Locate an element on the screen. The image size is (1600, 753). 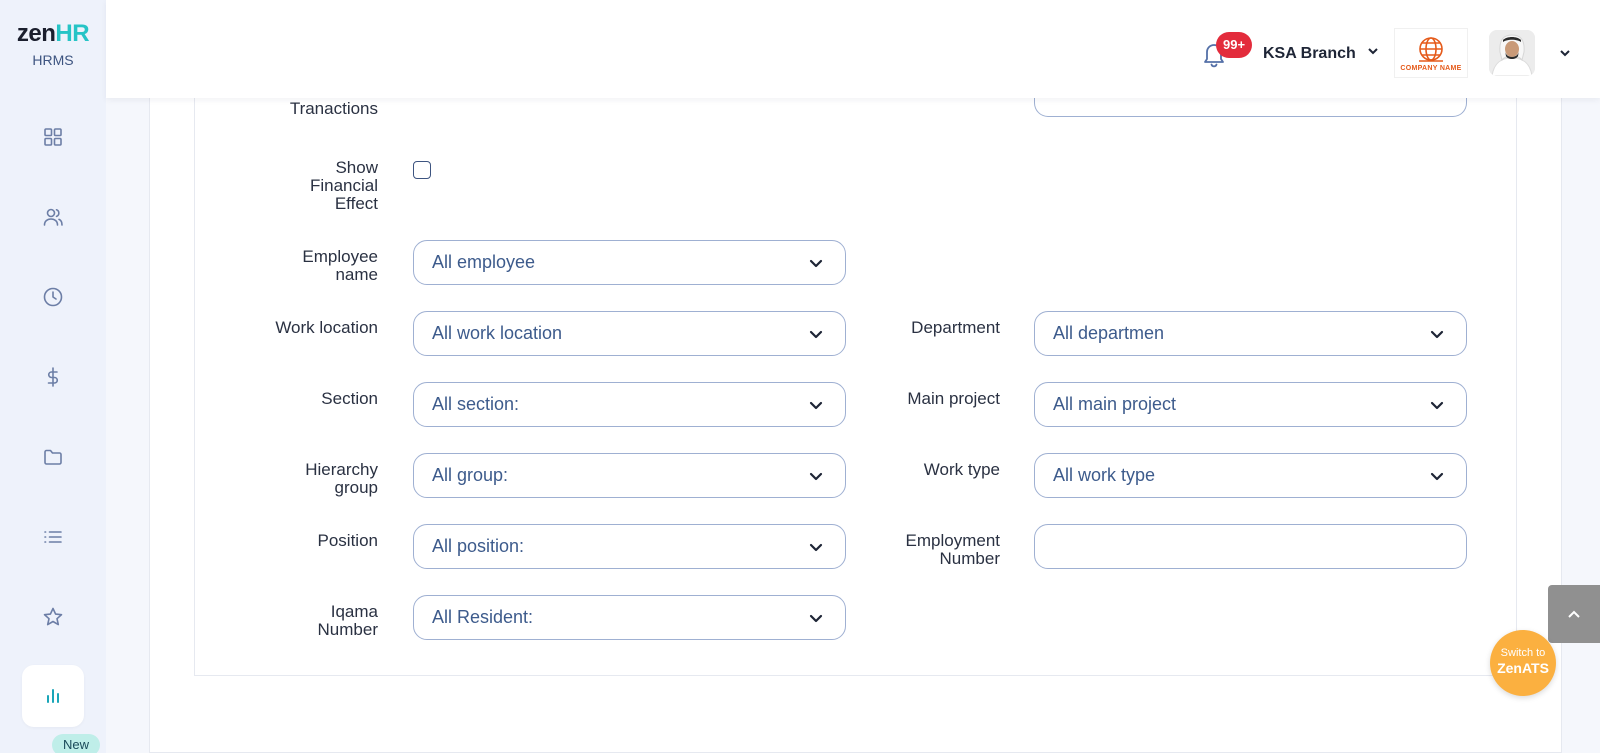
bar-chart-icon is located at coordinates (53, 696).